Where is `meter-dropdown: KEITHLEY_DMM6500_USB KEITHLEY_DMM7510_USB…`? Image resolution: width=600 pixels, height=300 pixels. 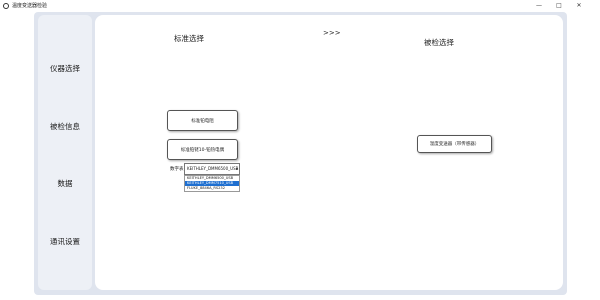
meter-dropdown: KEITHLEY_DMM6500_USB KEITHLEY_DMM7510_USB… is located at coordinates (212, 183).